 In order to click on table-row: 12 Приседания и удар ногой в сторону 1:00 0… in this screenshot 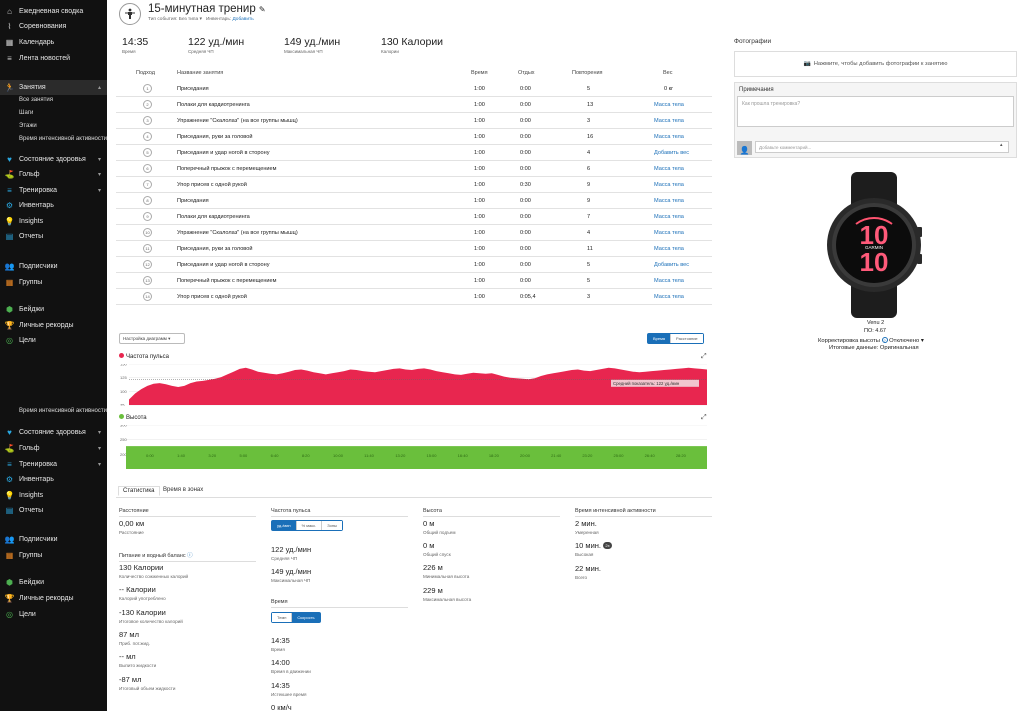, I will do `click(414, 265)`.